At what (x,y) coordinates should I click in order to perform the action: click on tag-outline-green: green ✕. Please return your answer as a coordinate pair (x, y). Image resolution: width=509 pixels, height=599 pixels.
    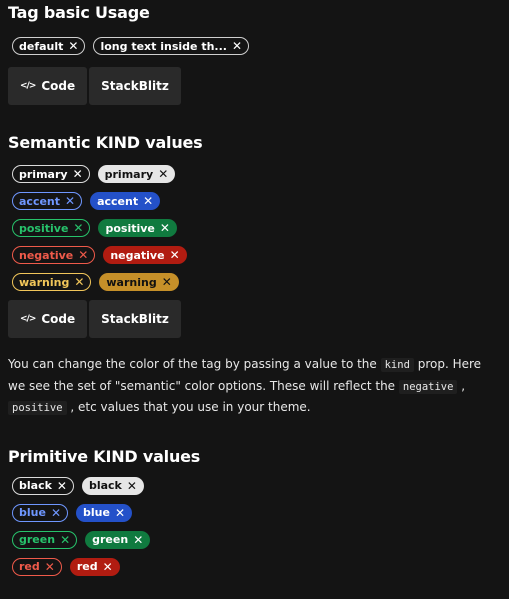
    Looking at the image, I should click on (45, 539).